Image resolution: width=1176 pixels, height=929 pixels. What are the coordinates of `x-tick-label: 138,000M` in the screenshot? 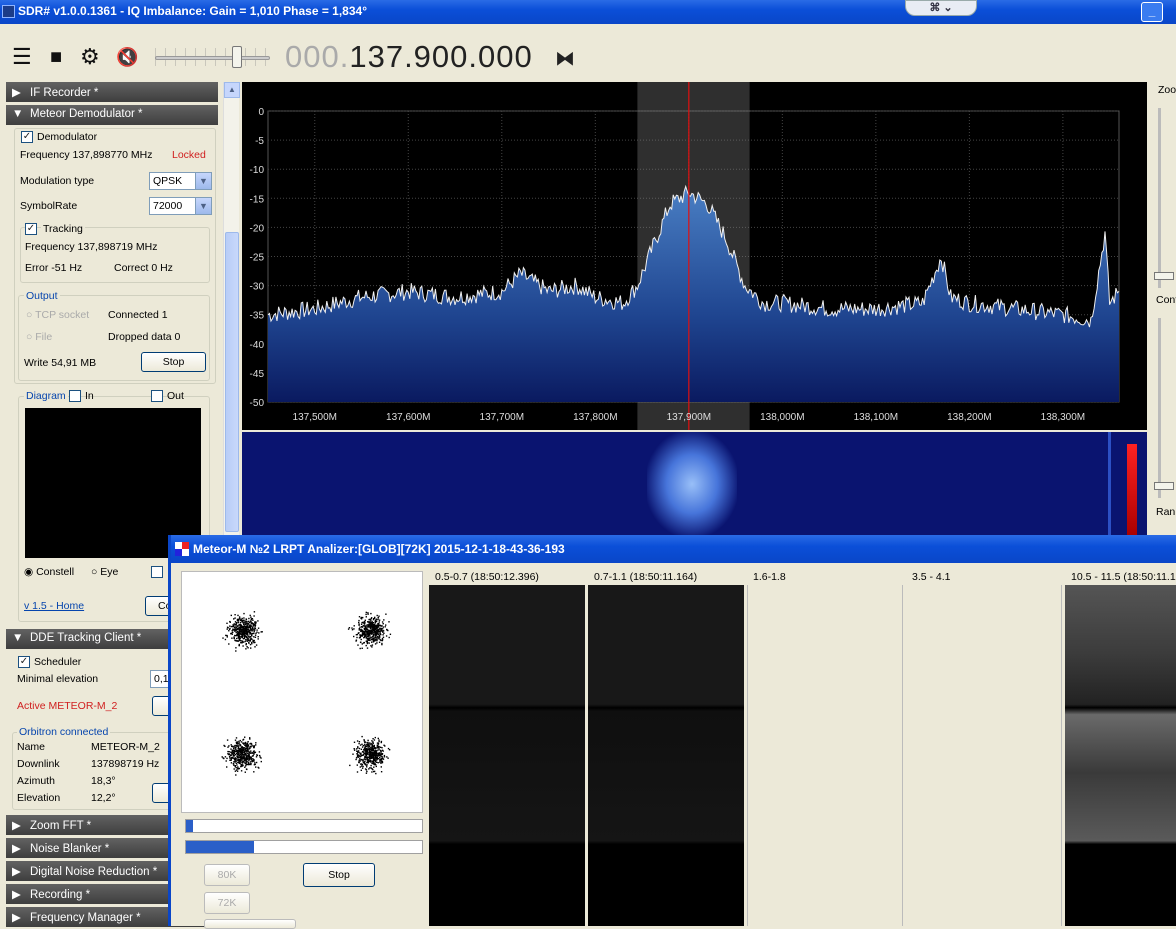 It's located at (782, 417).